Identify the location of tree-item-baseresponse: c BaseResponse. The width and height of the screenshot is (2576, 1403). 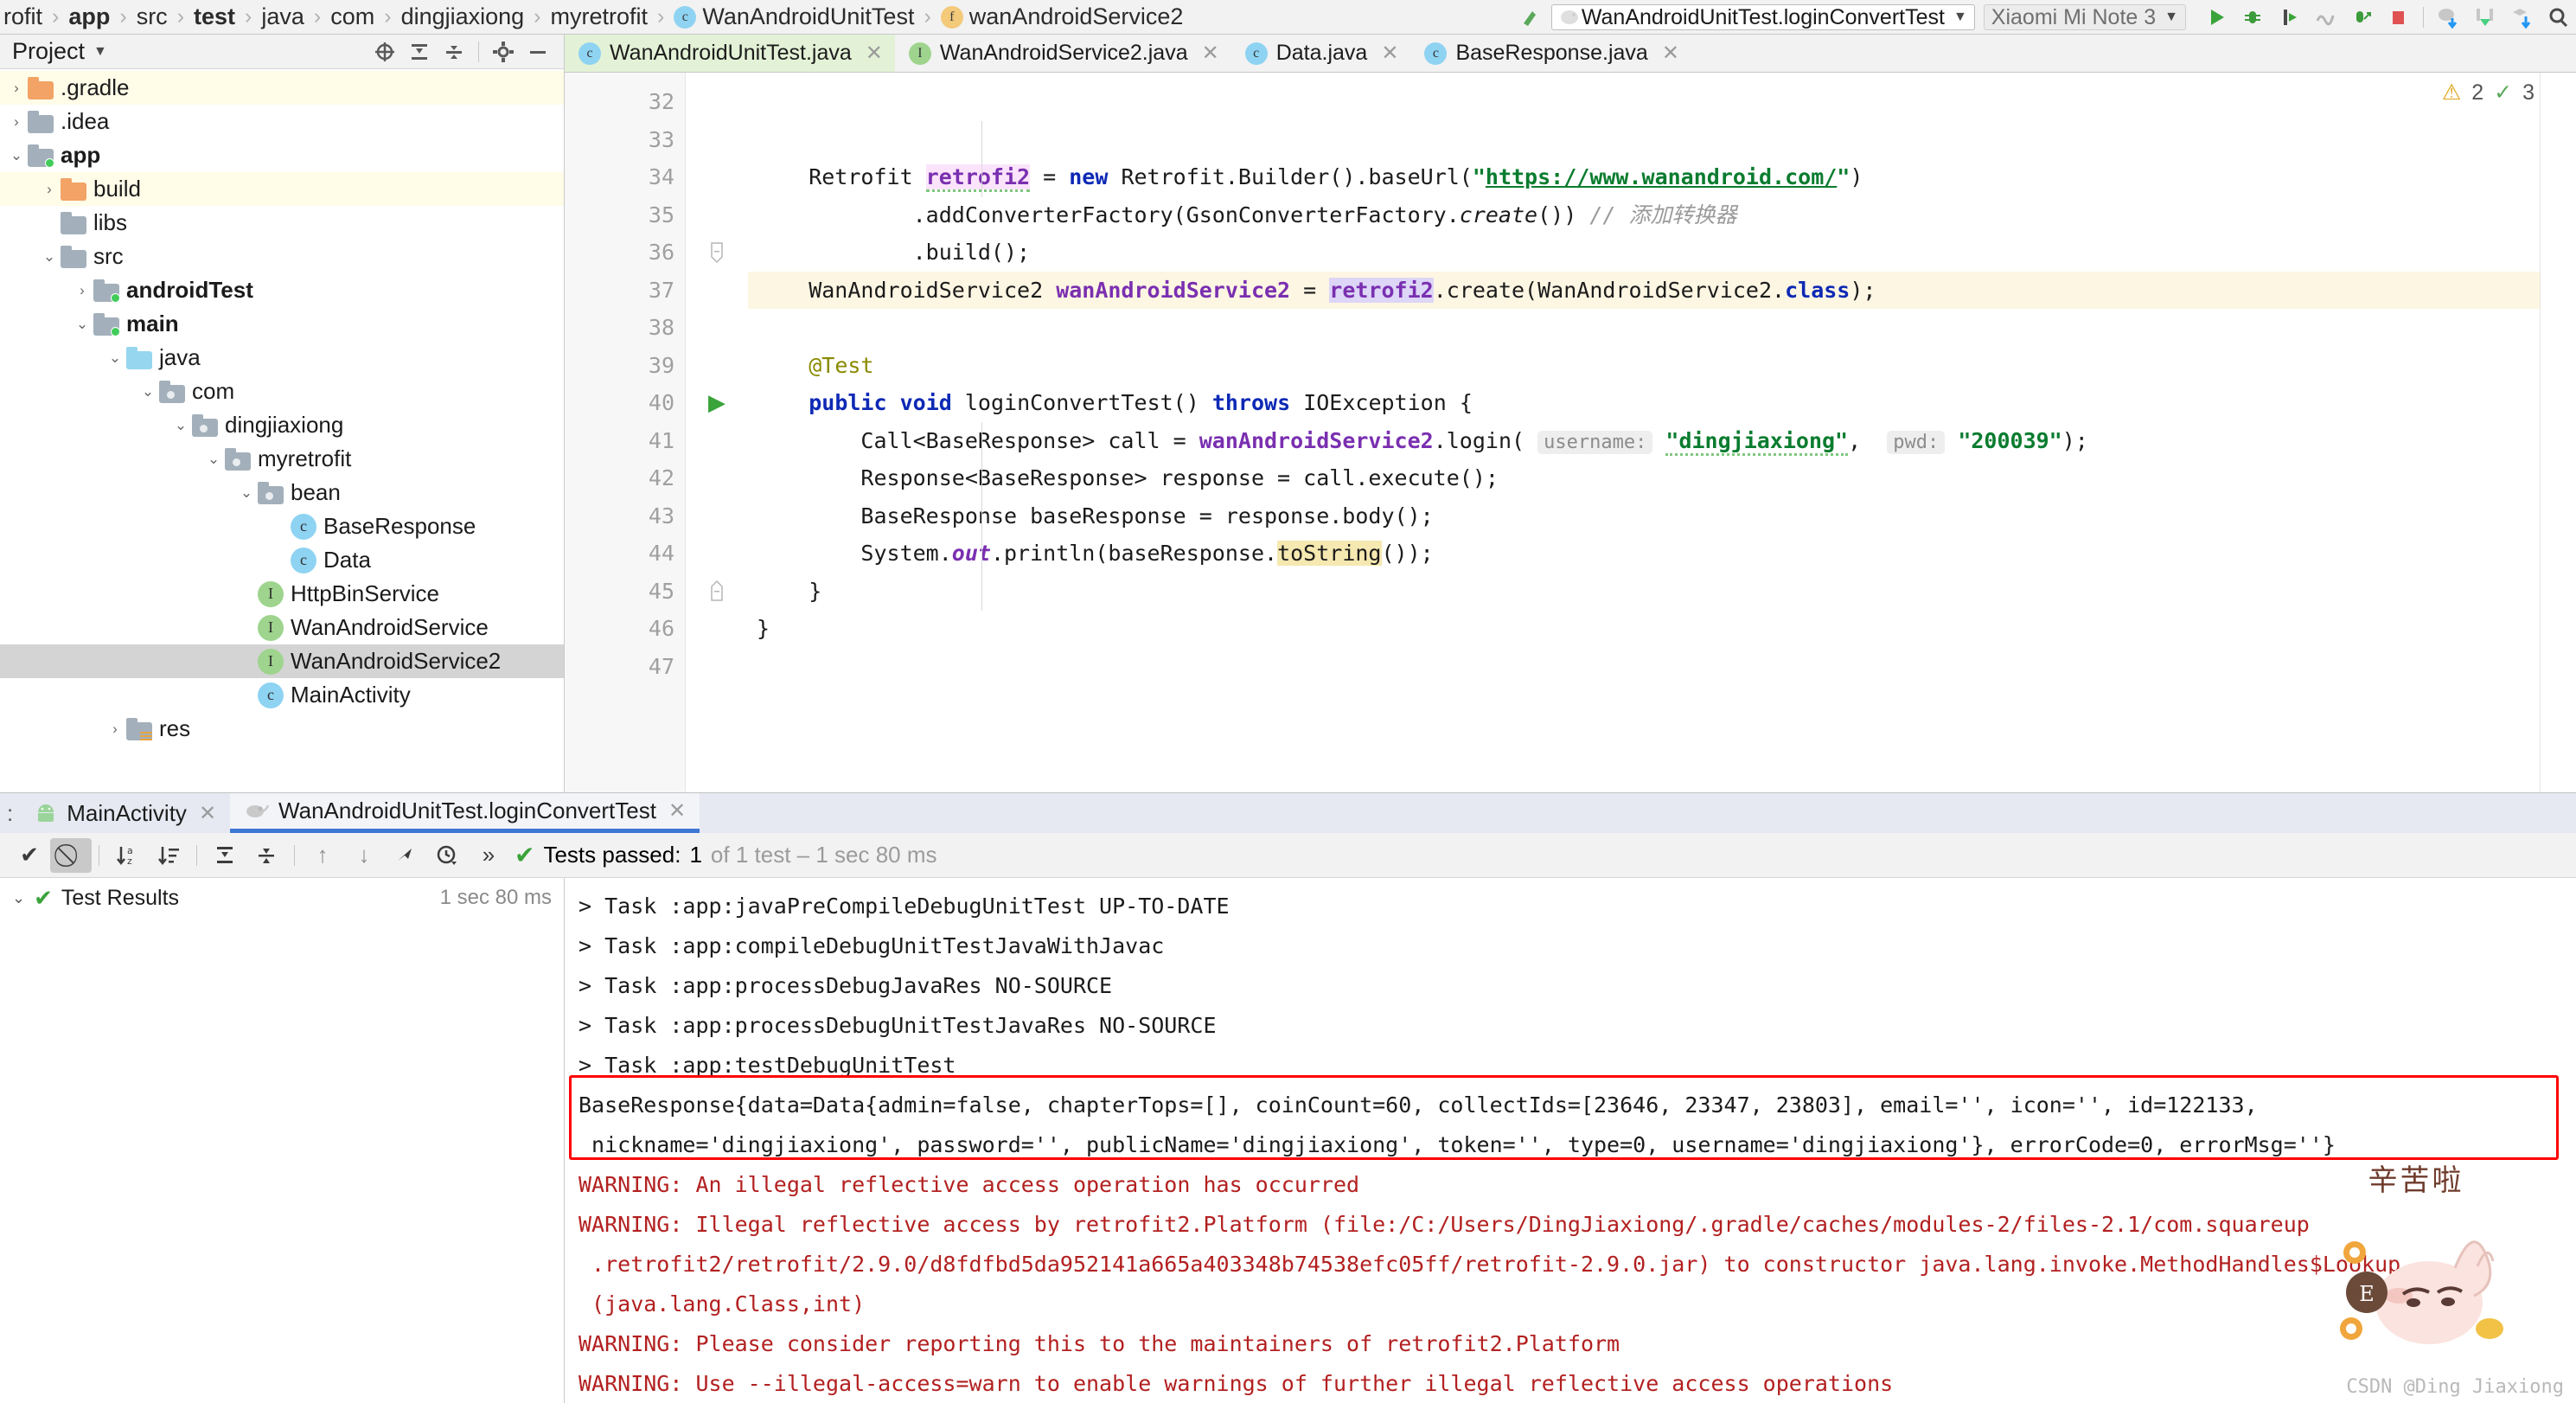
(282, 526).